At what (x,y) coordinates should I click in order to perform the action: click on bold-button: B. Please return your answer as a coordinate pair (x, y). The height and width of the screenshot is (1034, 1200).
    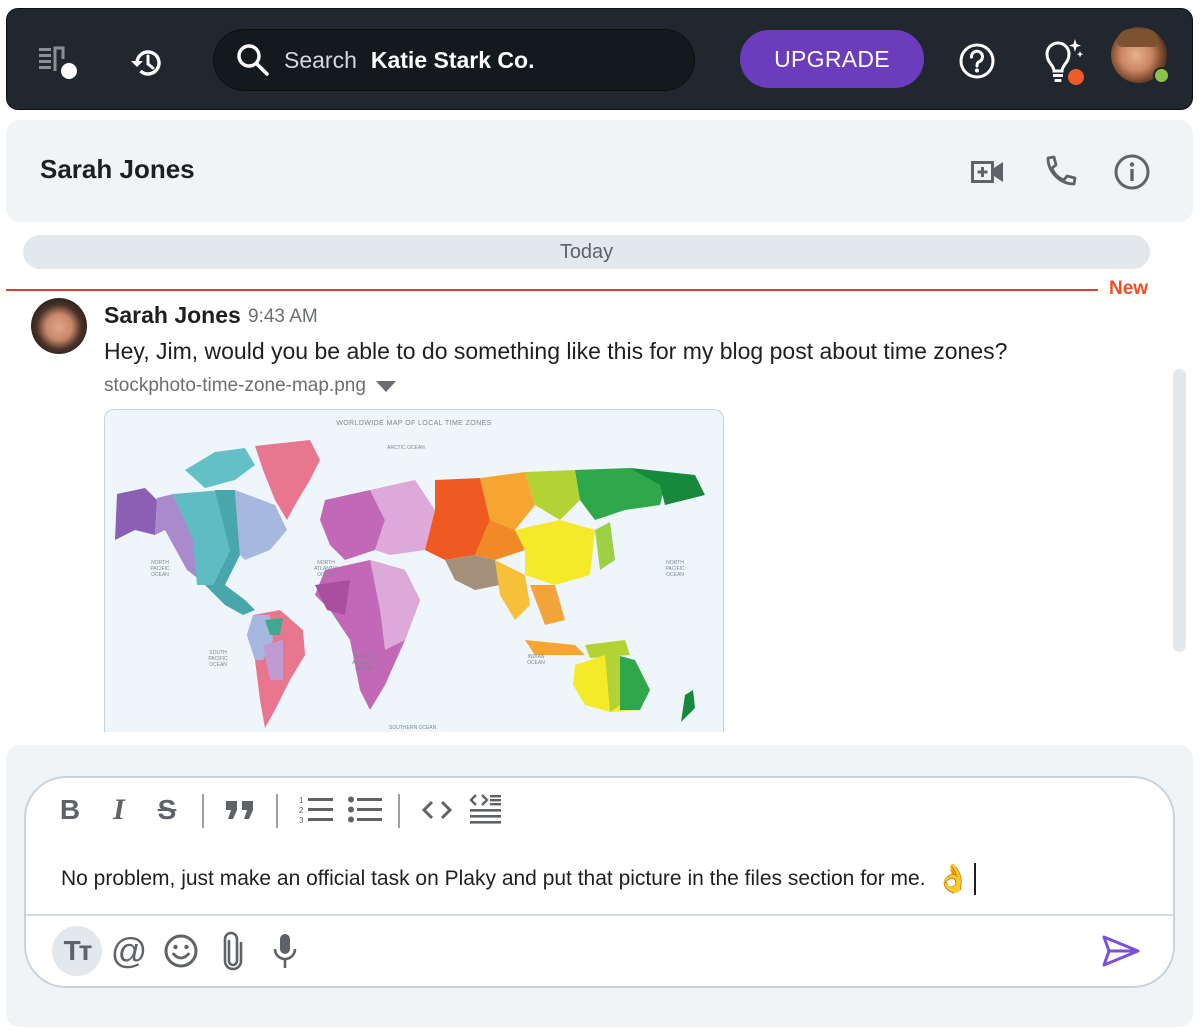
    Looking at the image, I should click on (70, 810).